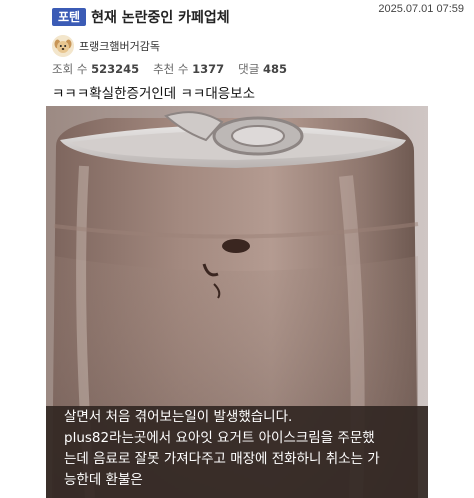 This screenshot has width=474, height=498. I want to click on caption-line-4: 능한데 환불은, so click(103, 480).